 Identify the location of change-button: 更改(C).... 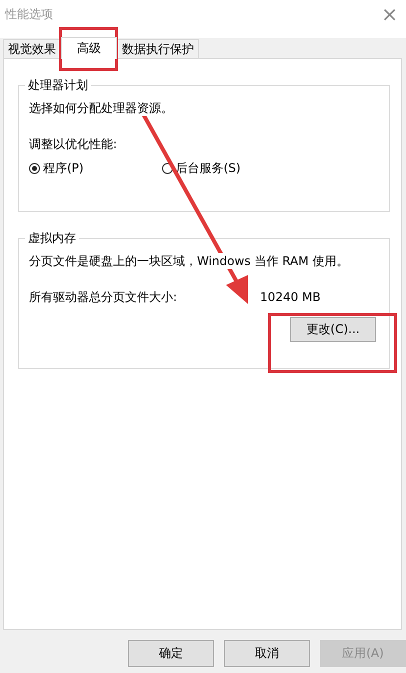
(333, 329).